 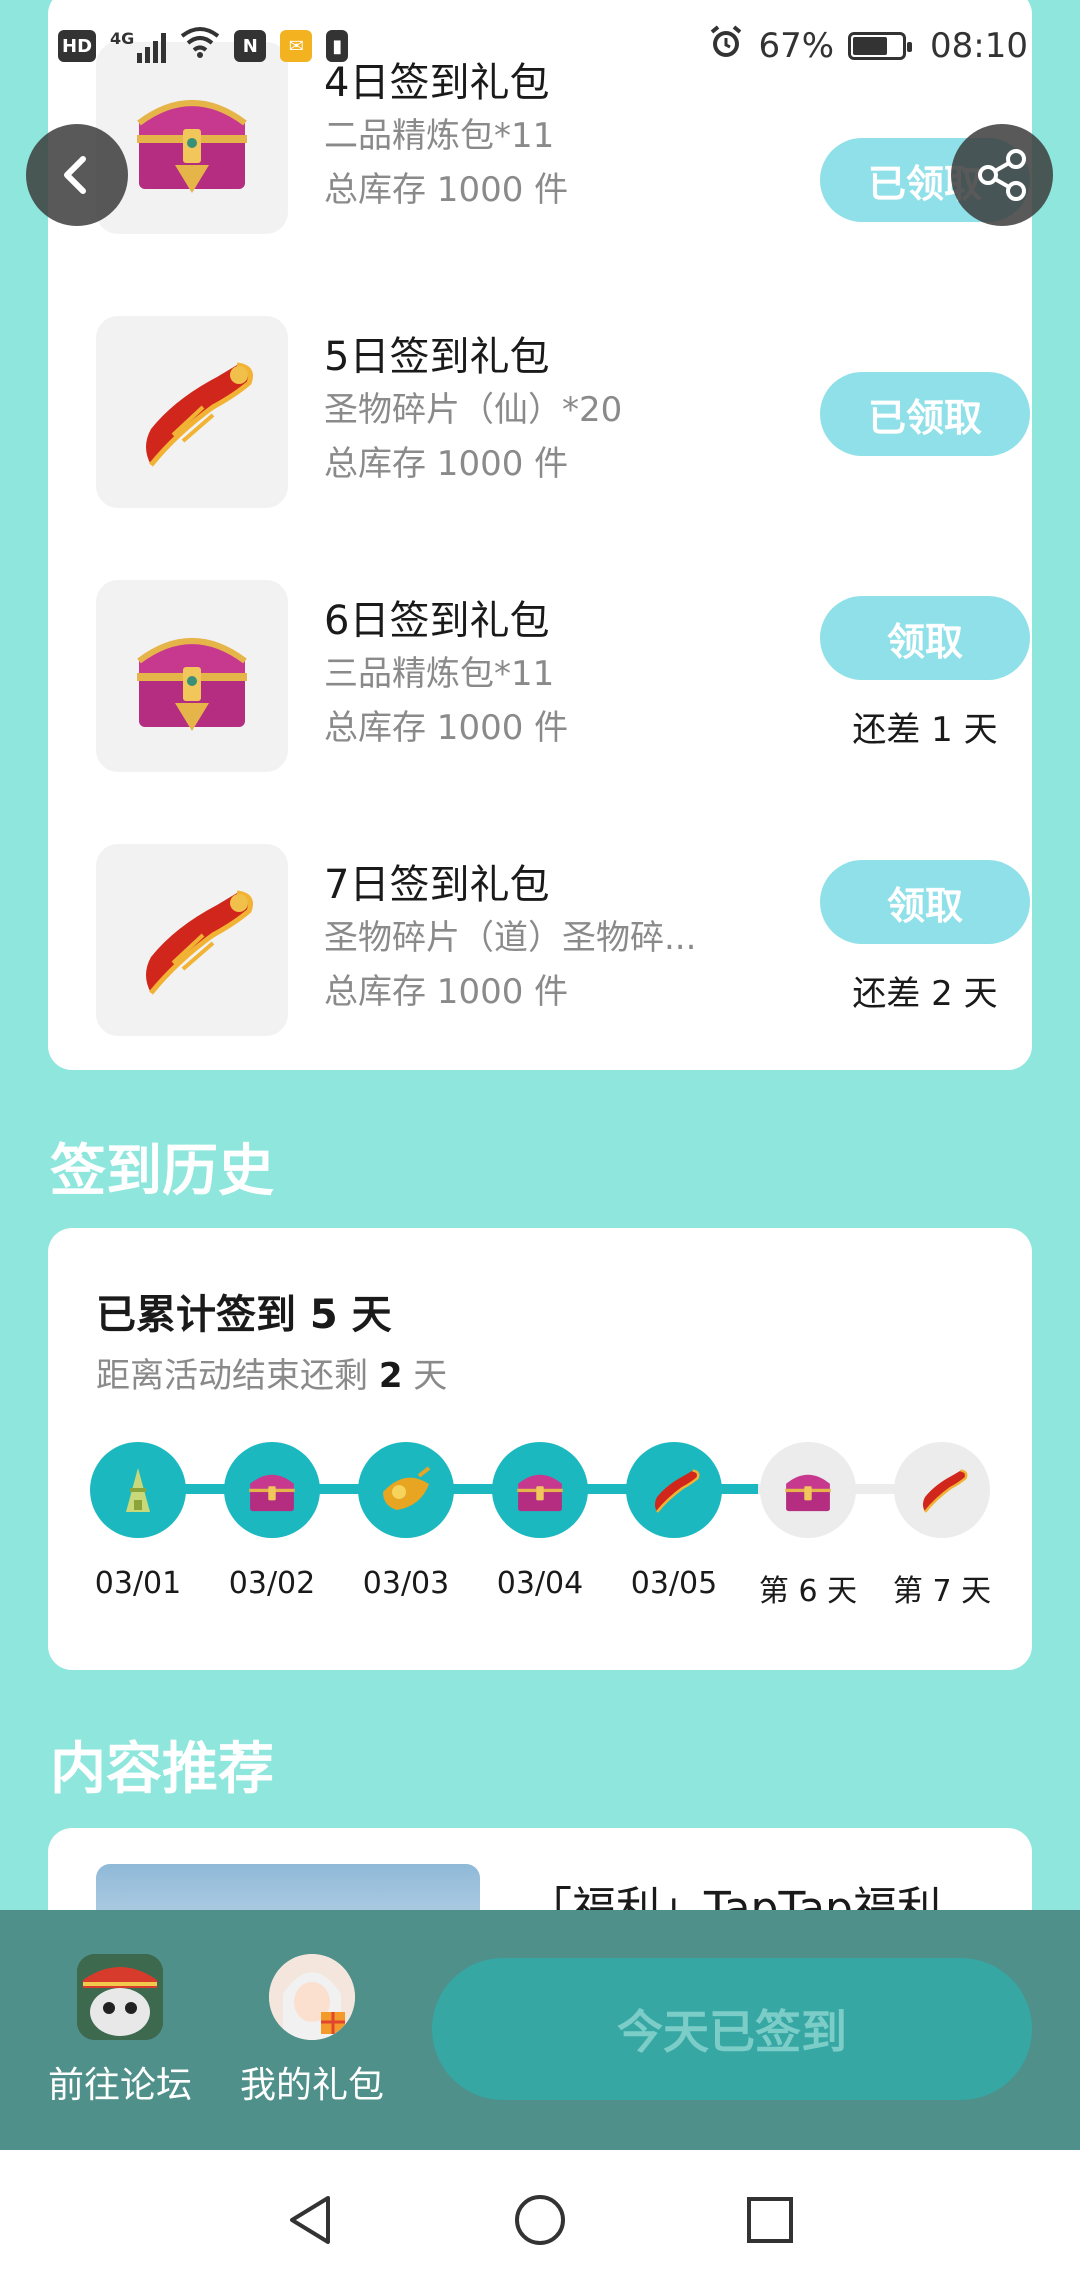 I want to click on gift-row-day6: 6日签到礼包 三品精炼包*11 总库存 1000 件 领取 还差 1 天, so click(x=563, y=680).